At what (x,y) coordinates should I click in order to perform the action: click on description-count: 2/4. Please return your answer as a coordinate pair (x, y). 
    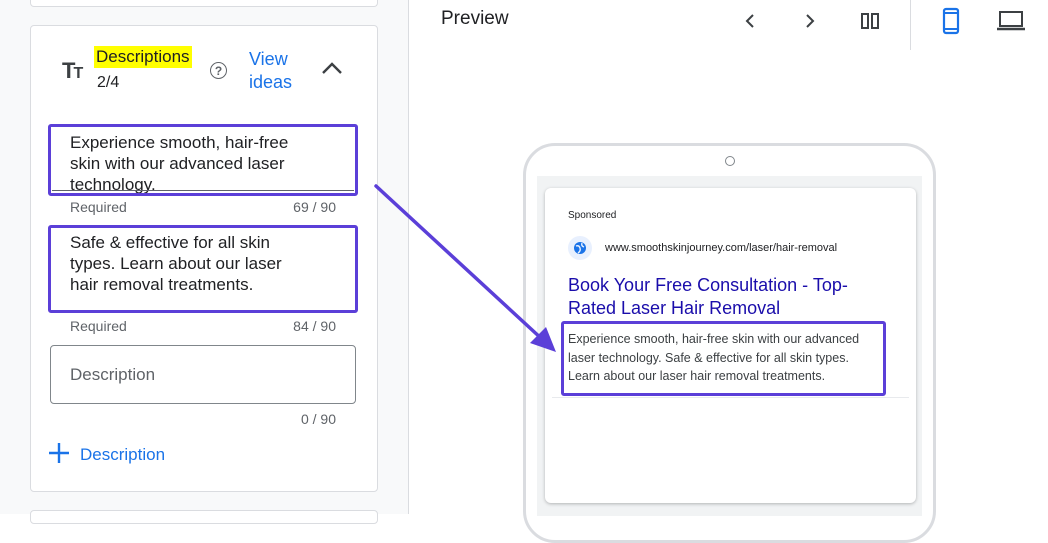
    Looking at the image, I should click on (108, 82).